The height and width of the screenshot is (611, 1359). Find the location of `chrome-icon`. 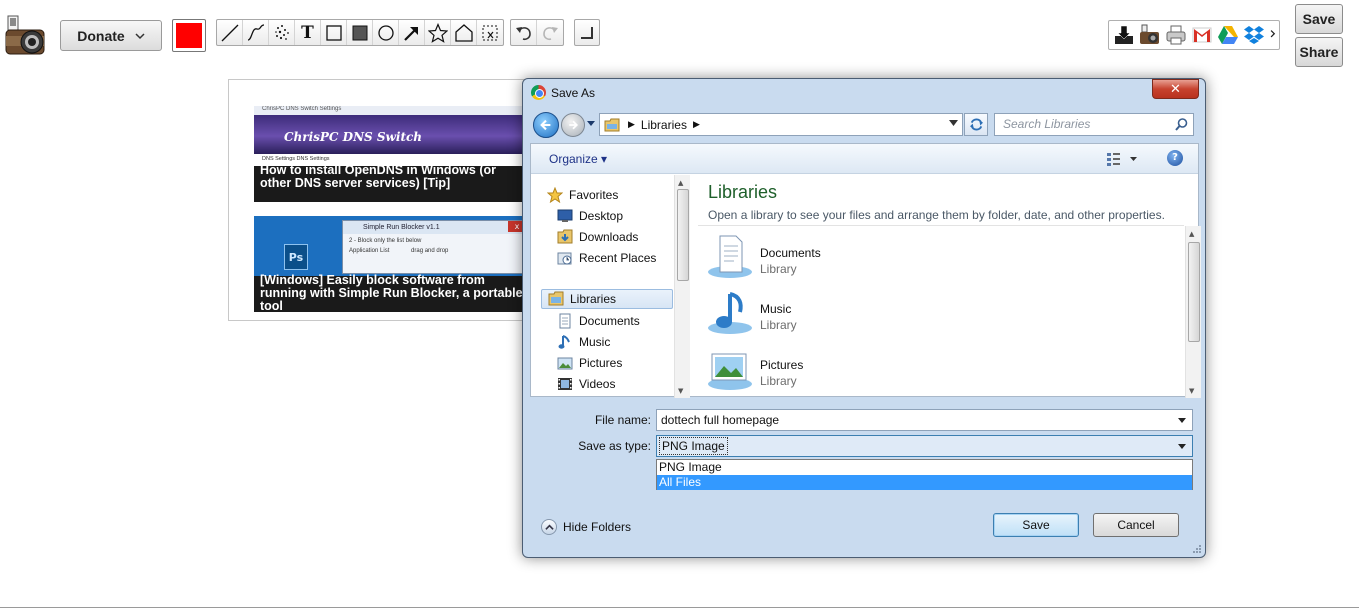

chrome-icon is located at coordinates (538, 92).